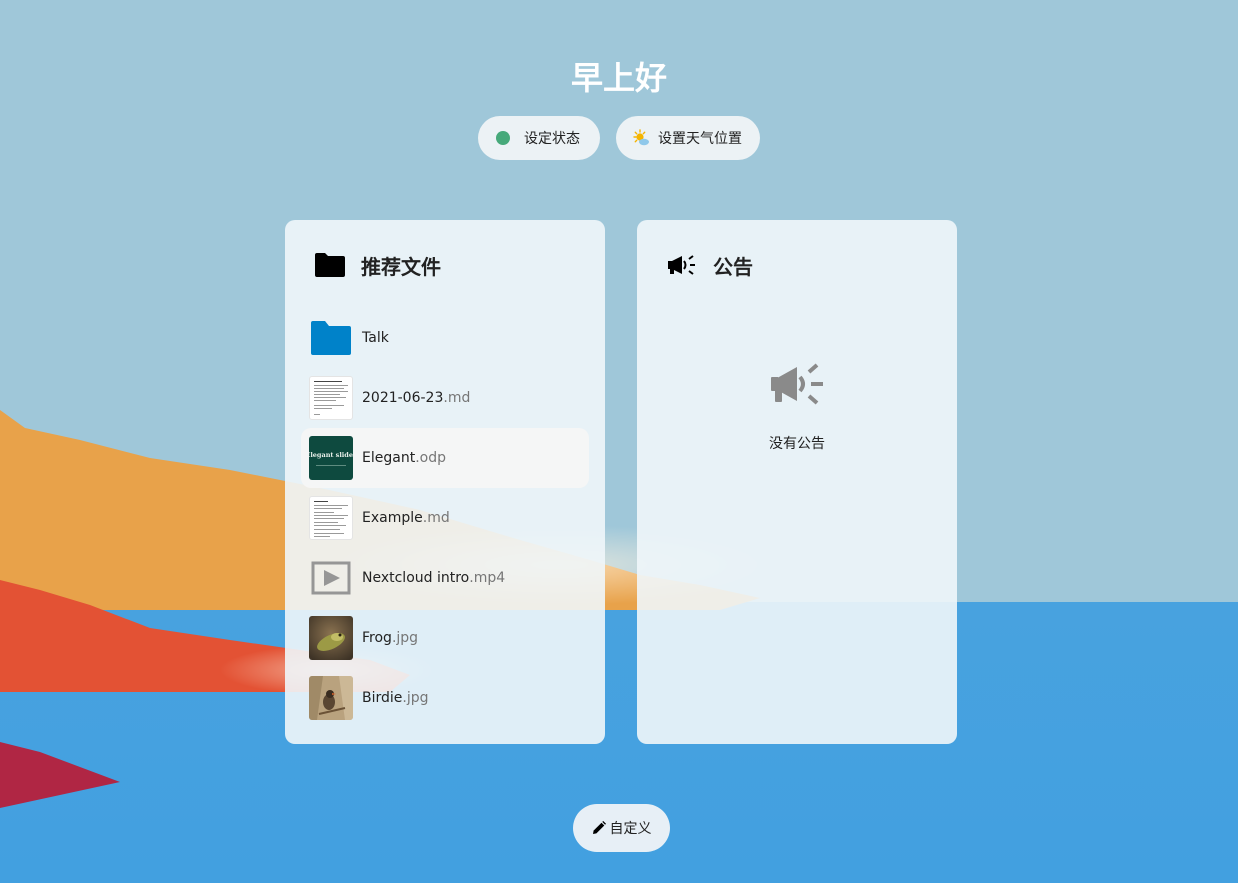 Image resolution: width=1238 pixels, height=883 pixels. I want to click on customize-button: 自定义, so click(621, 828).